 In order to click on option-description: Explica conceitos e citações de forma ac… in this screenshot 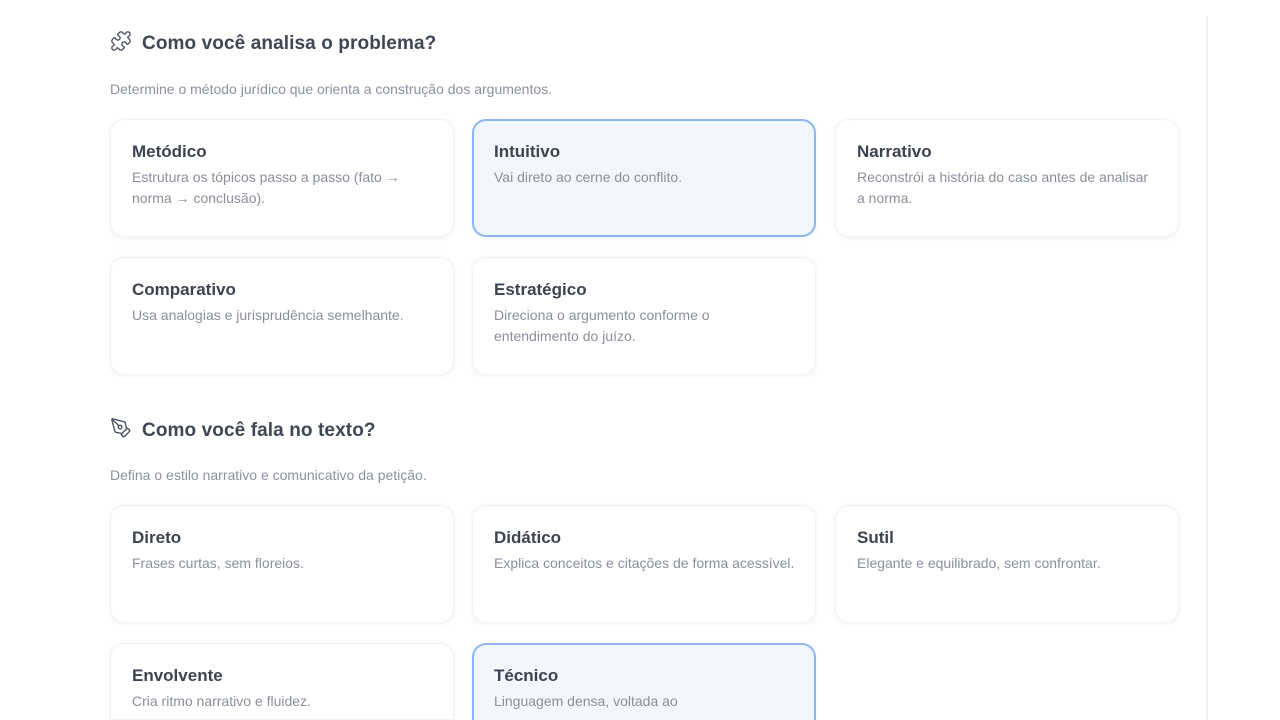, I will do `click(644, 563)`.